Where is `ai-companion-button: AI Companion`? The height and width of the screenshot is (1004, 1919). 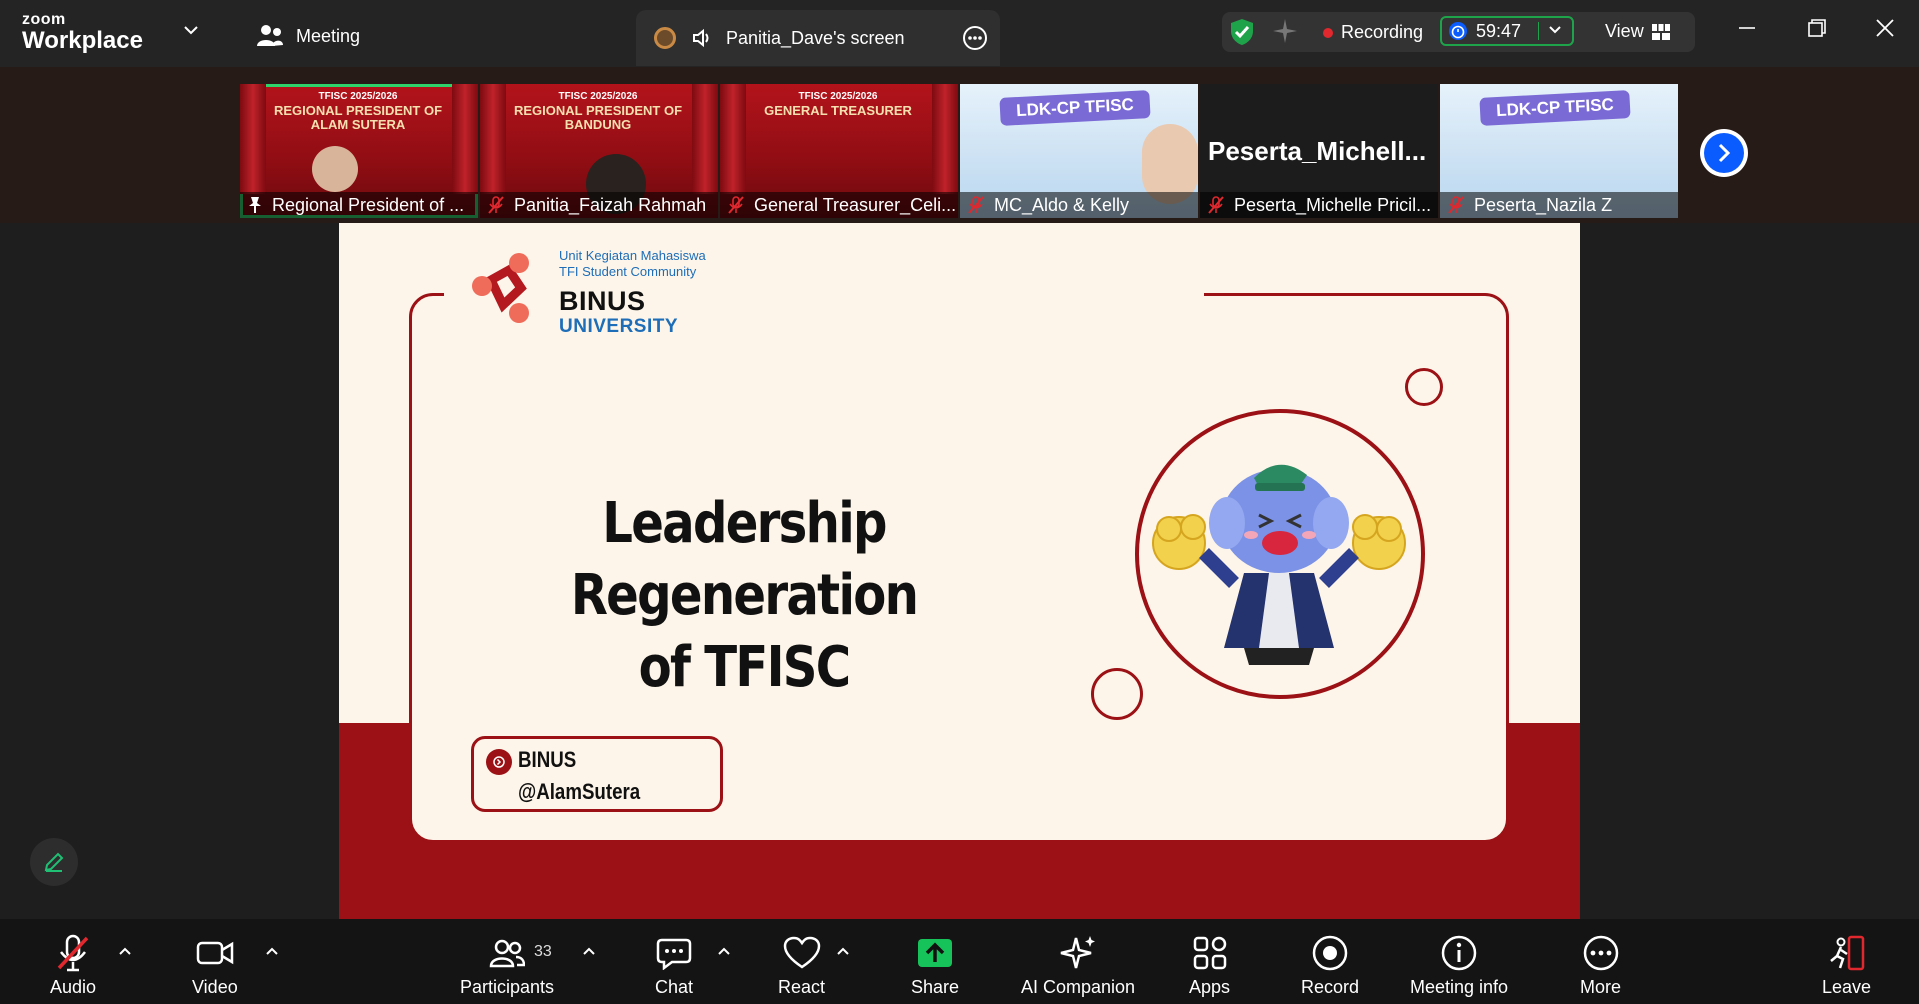
ai-companion-button: AI Companion is located at coordinates (1078, 965).